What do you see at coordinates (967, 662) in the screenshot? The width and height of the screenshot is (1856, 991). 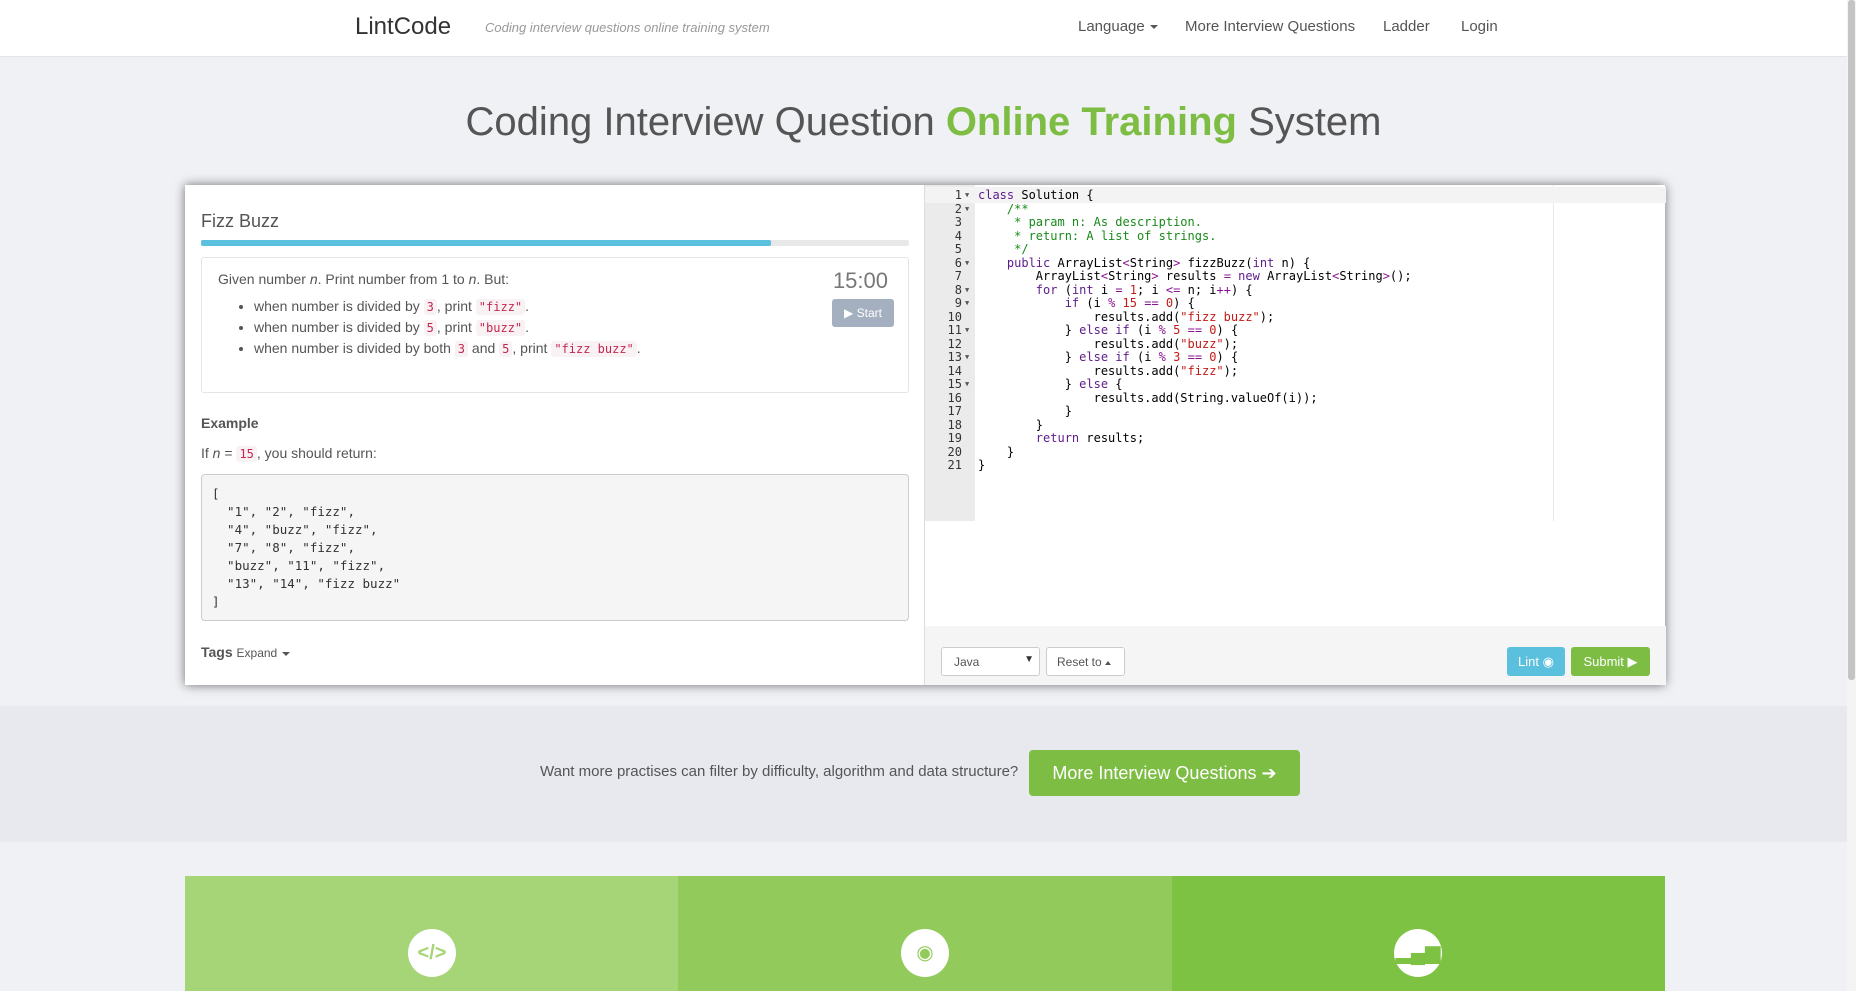 I see `language-select-value: Java` at bounding box center [967, 662].